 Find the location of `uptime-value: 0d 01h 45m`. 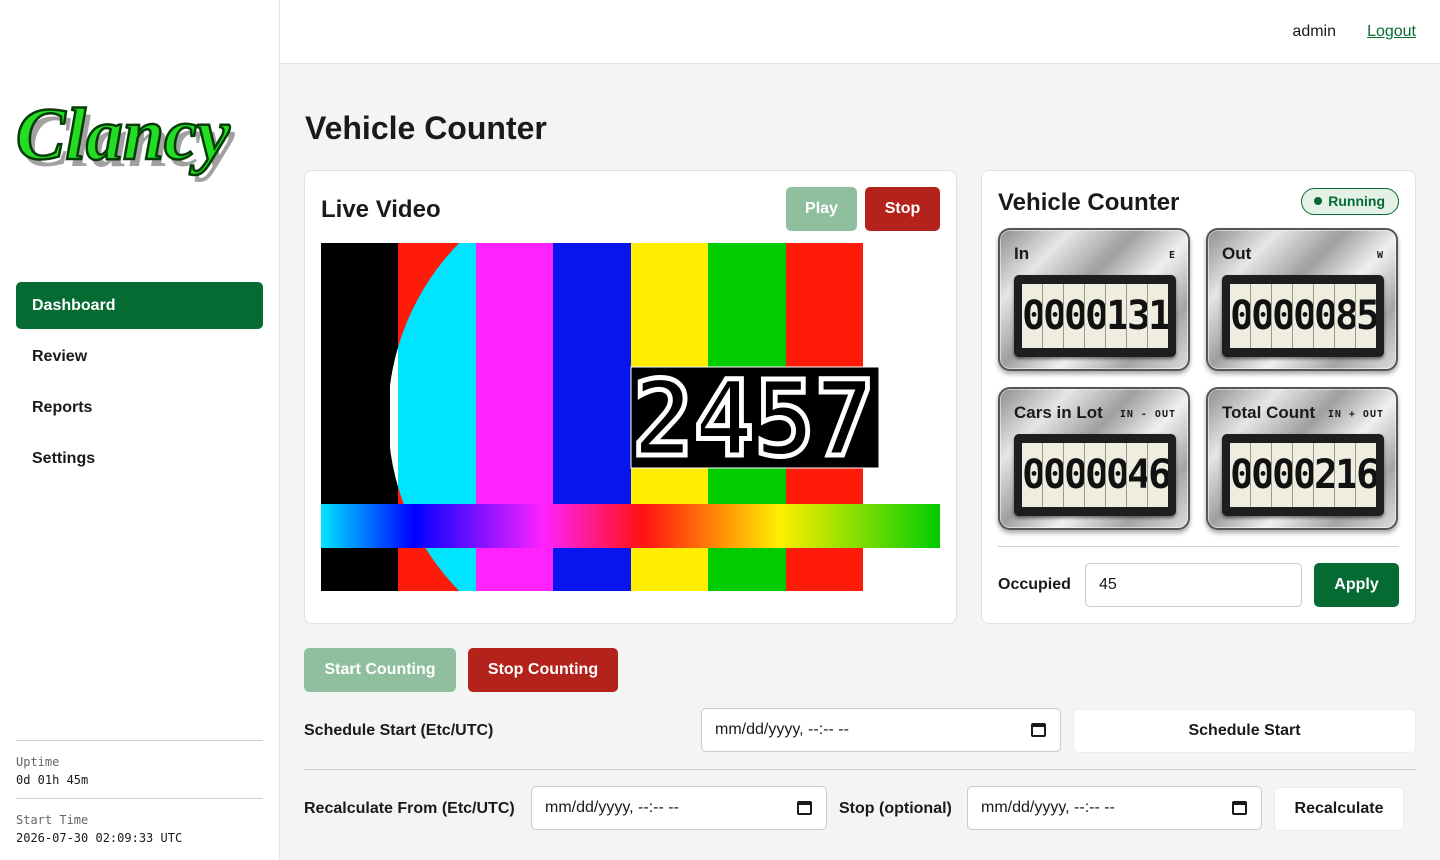

uptime-value: 0d 01h 45m is located at coordinates (52, 780).